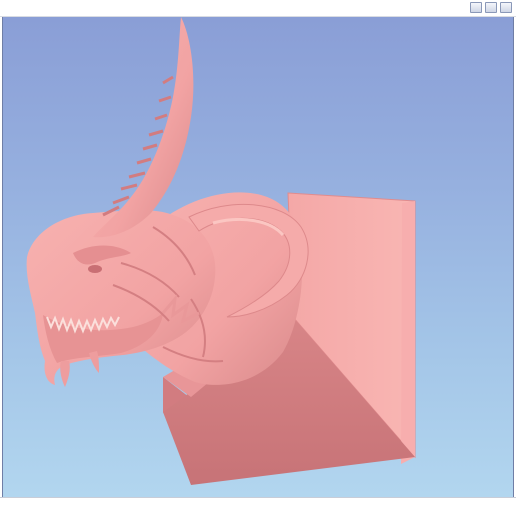 The height and width of the screenshot is (516, 516). What do you see at coordinates (506, 7) in the screenshot?
I see `close-button` at bounding box center [506, 7].